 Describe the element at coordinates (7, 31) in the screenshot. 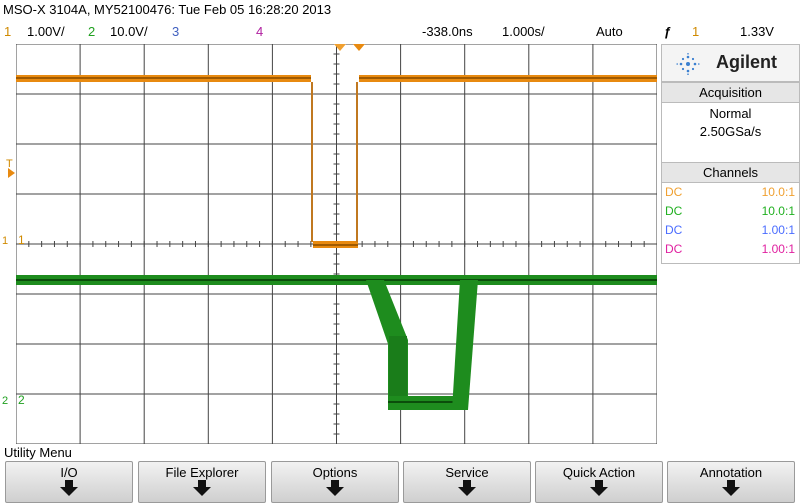

I see `ch1-number: 1` at that location.